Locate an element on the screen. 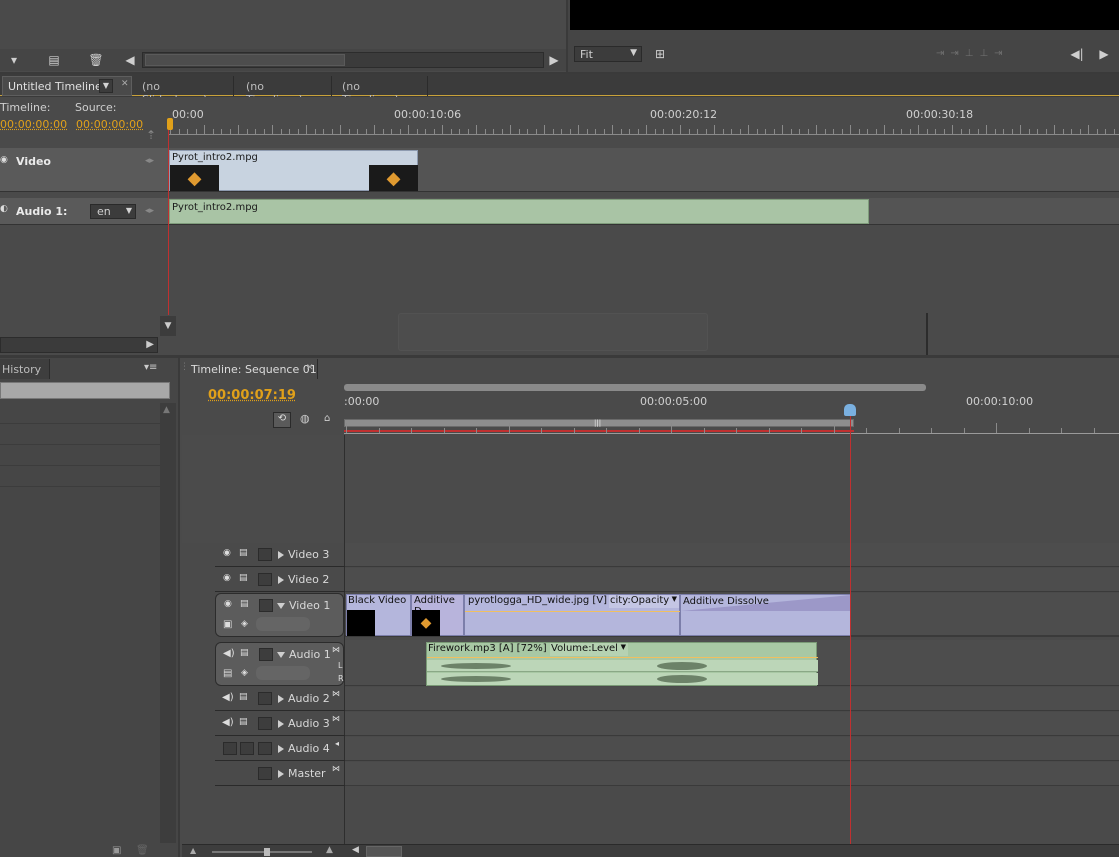 This screenshot has height=857, width=1119. history-vscrollbar: ▲ is located at coordinates (168, 623).